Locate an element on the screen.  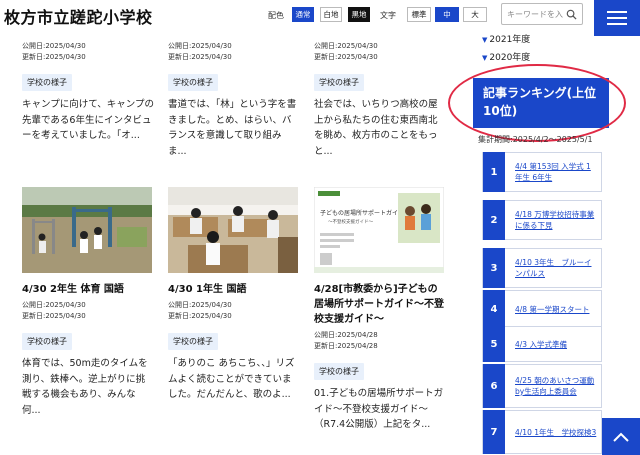
ranking-item: 5 4/3 入学式準備 is located at coordinates (542, 344).